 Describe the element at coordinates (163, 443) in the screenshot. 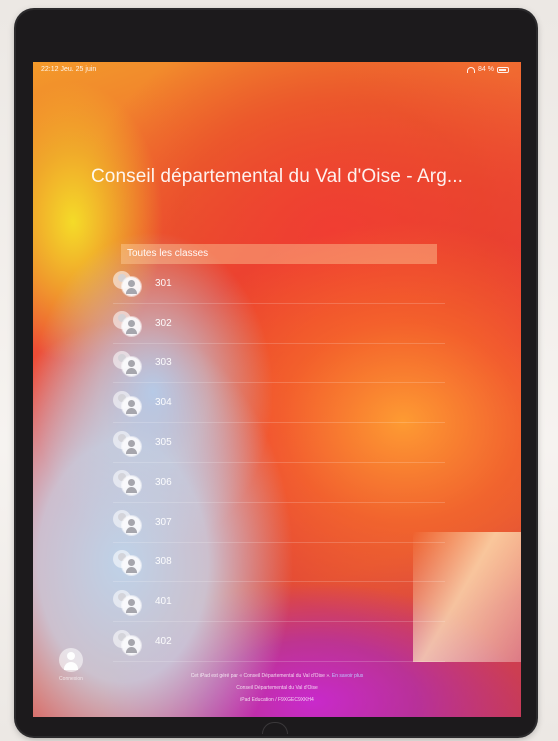

I see `class-label: 305` at that location.